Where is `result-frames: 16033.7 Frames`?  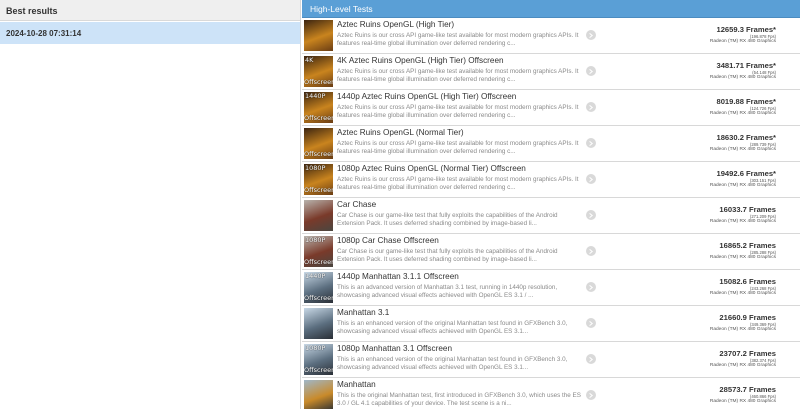 result-frames: 16033.7 Frames is located at coordinates (747, 209).